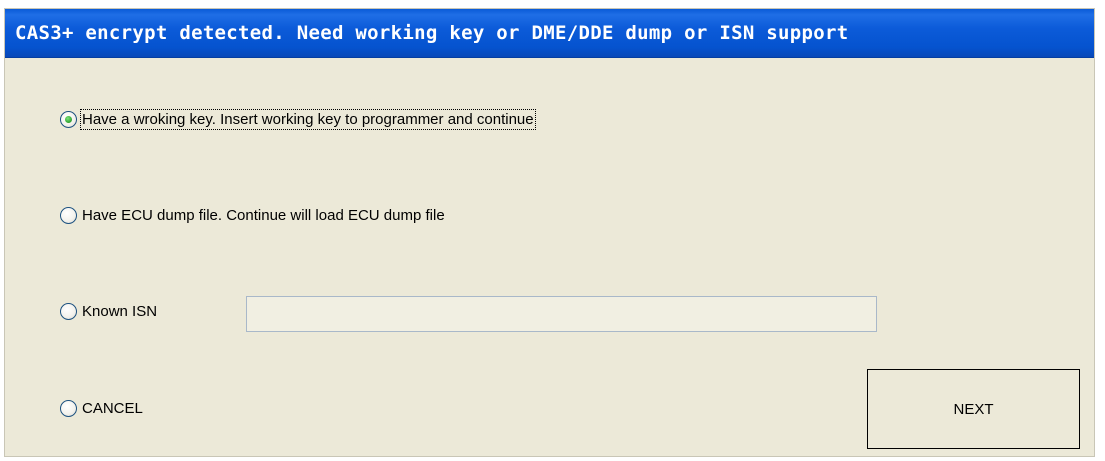  I want to click on next-button: NEXT, so click(973, 409).